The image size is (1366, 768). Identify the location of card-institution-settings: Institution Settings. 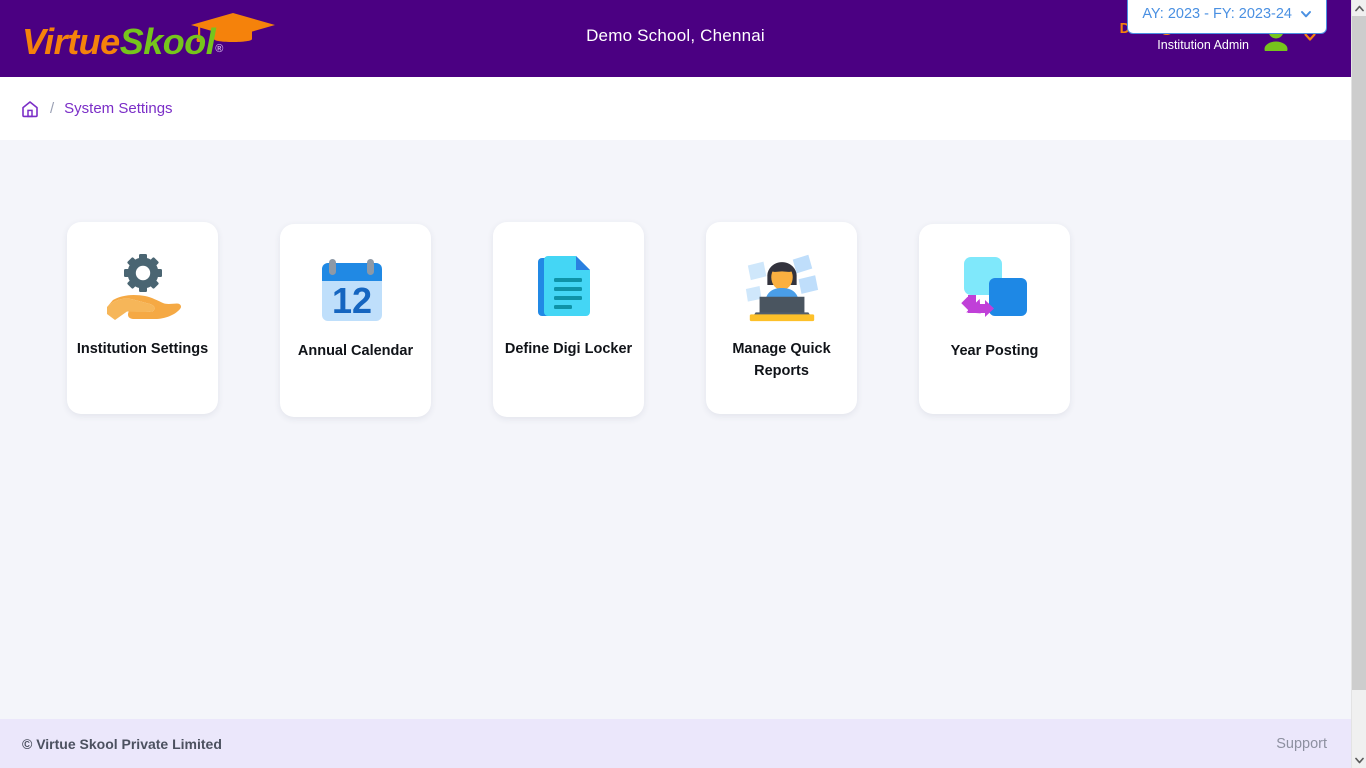
(142, 318).